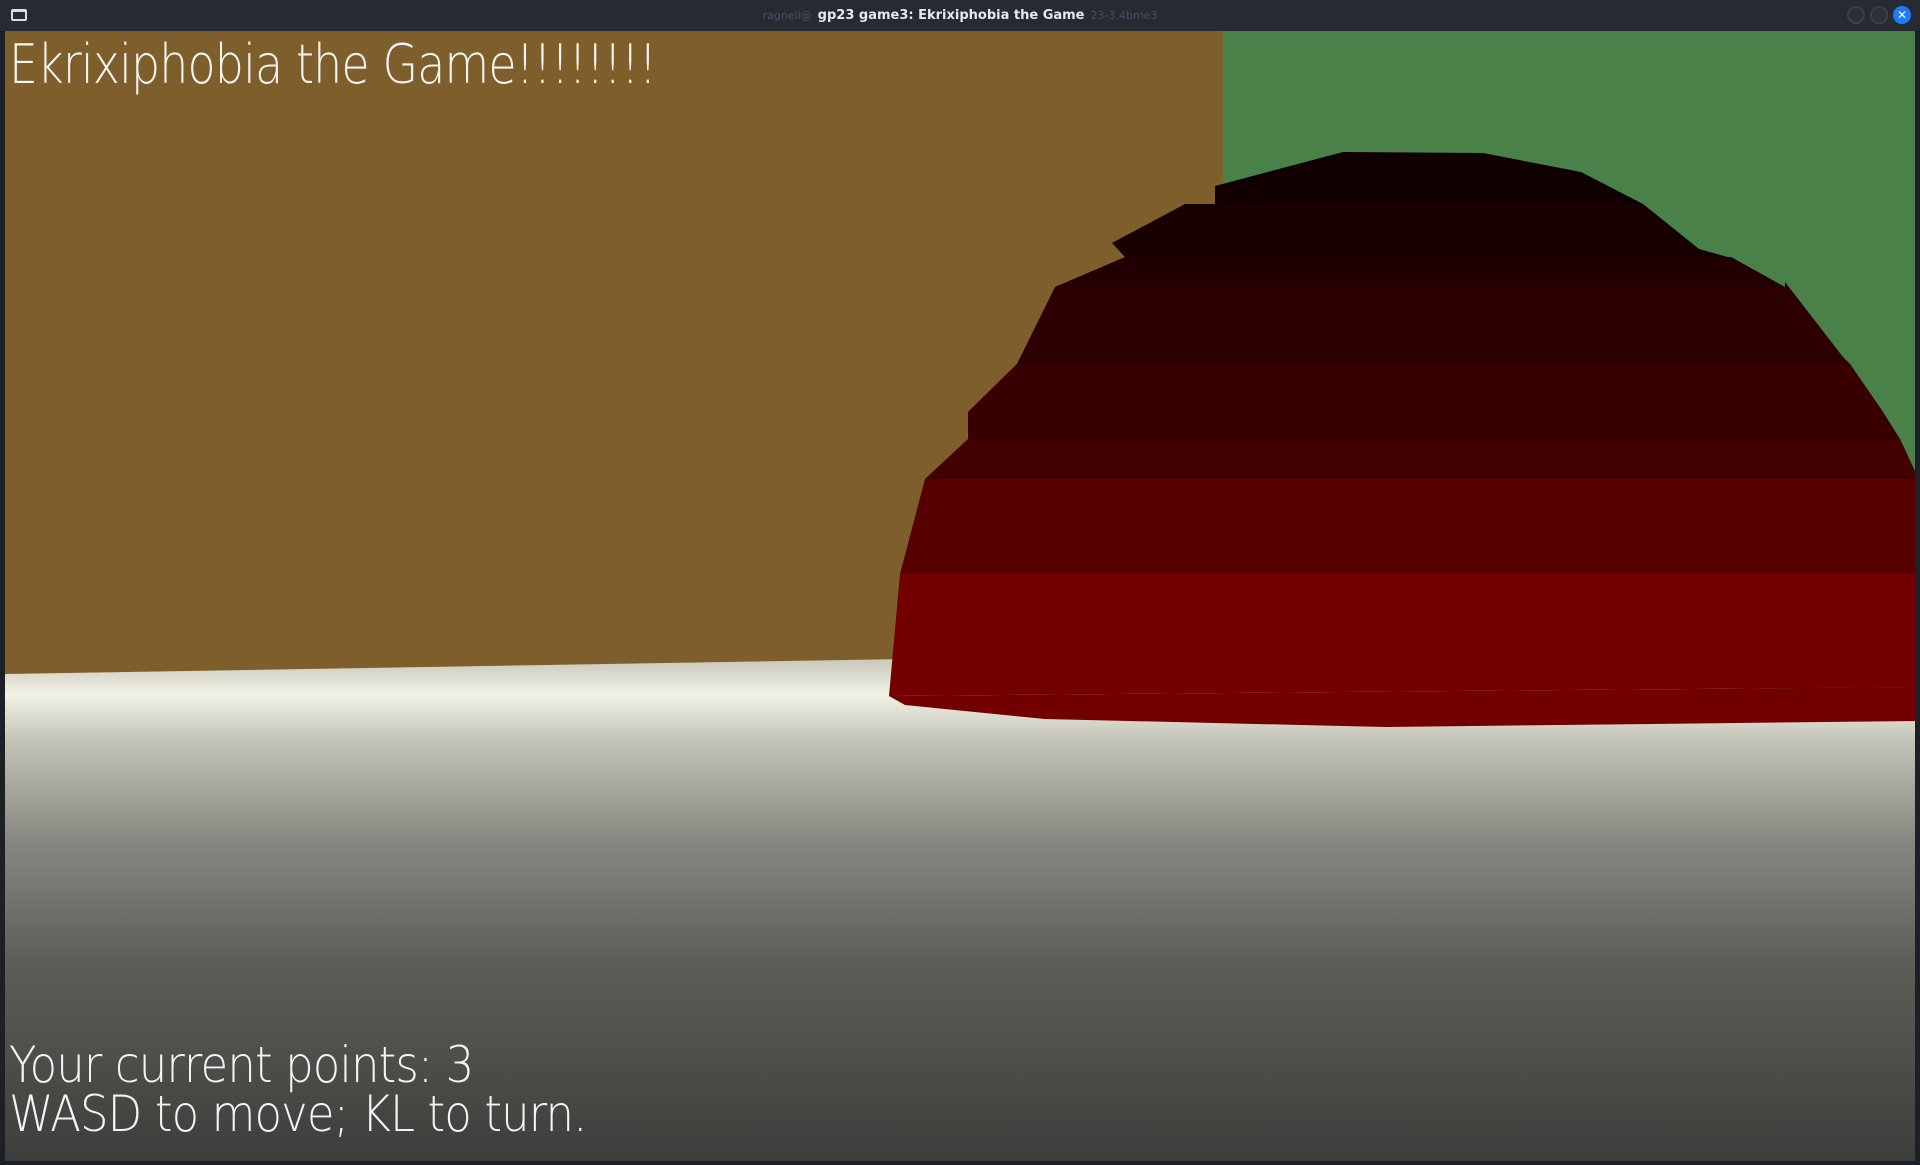 Image resolution: width=1920 pixels, height=1165 pixels. What do you see at coordinates (298, 1114) in the screenshot?
I see `controls-hint: WASD to move; KL to turn.` at bounding box center [298, 1114].